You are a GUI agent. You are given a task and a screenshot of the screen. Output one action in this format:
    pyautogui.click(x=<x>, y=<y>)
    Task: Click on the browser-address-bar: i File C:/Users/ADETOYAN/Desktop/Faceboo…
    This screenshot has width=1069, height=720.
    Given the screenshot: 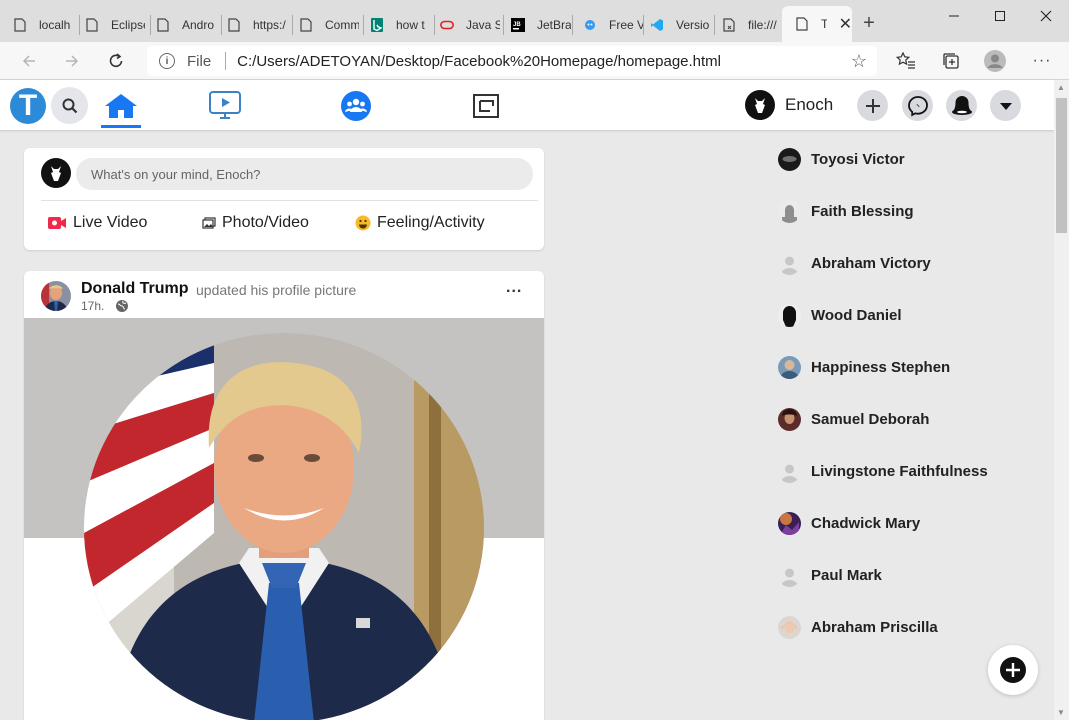 What is the action you would take?
    pyautogui.click(x=534, y=61)
    